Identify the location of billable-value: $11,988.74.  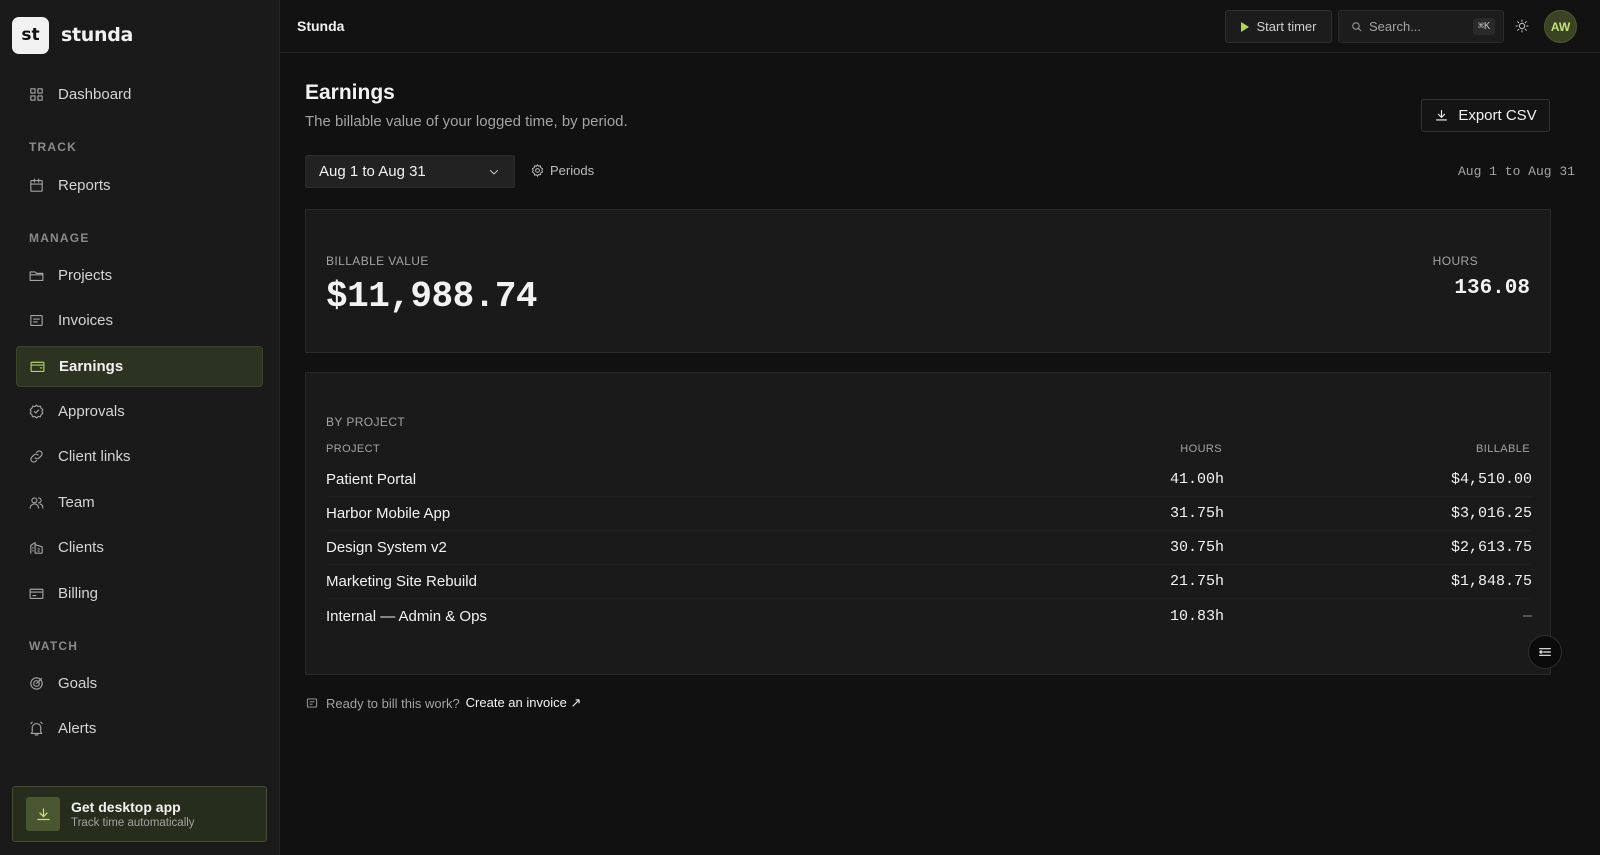
(432, 296).